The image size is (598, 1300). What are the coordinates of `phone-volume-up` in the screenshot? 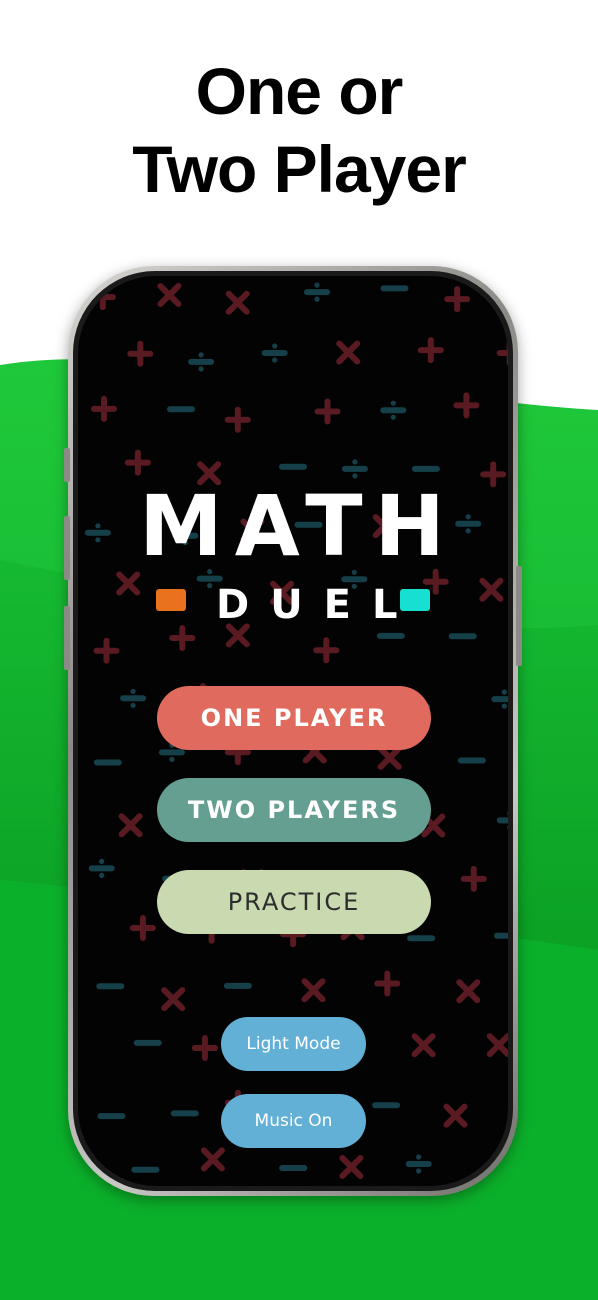 It's located at (67, 548).